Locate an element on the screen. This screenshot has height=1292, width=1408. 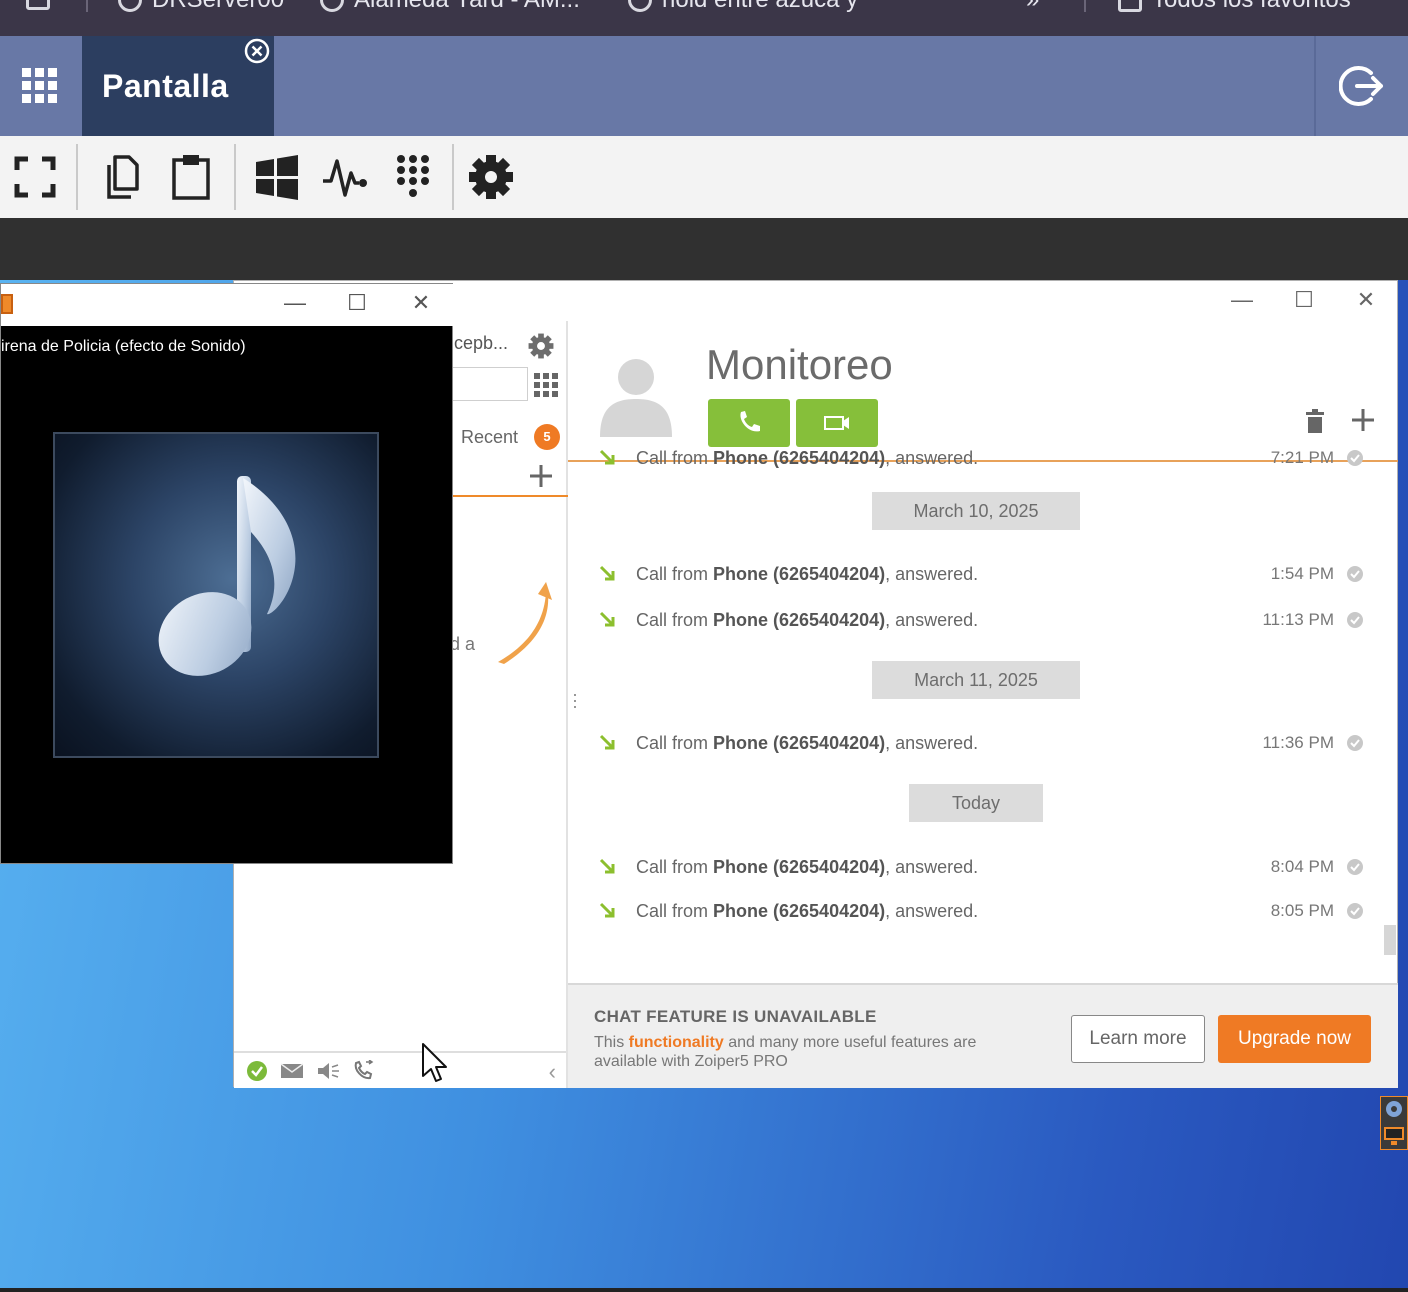
keypad-button is located at coordinates (413, 177).